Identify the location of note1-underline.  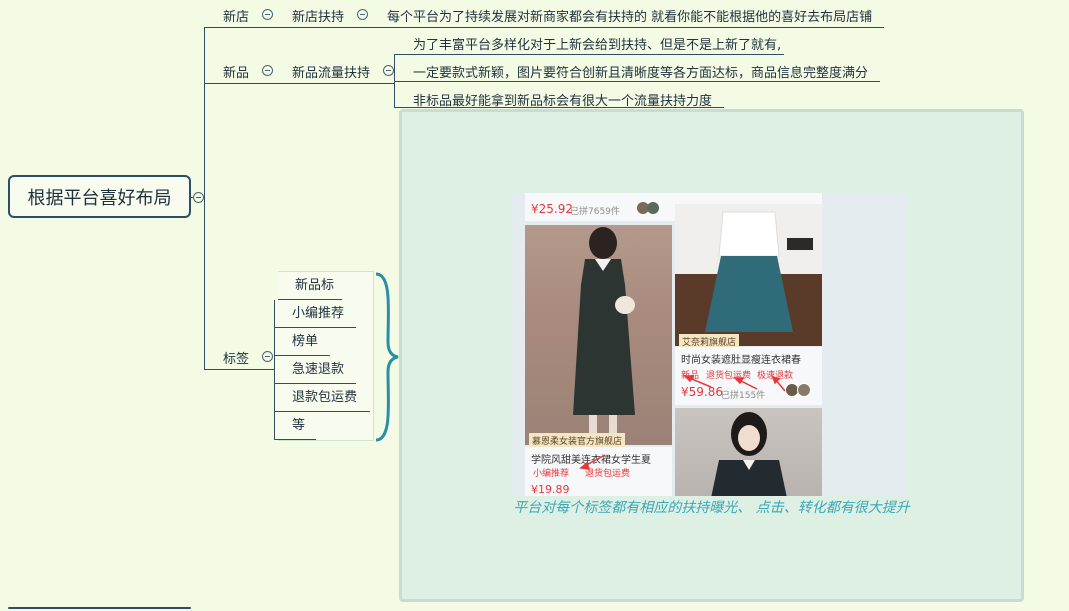
(589, 54).